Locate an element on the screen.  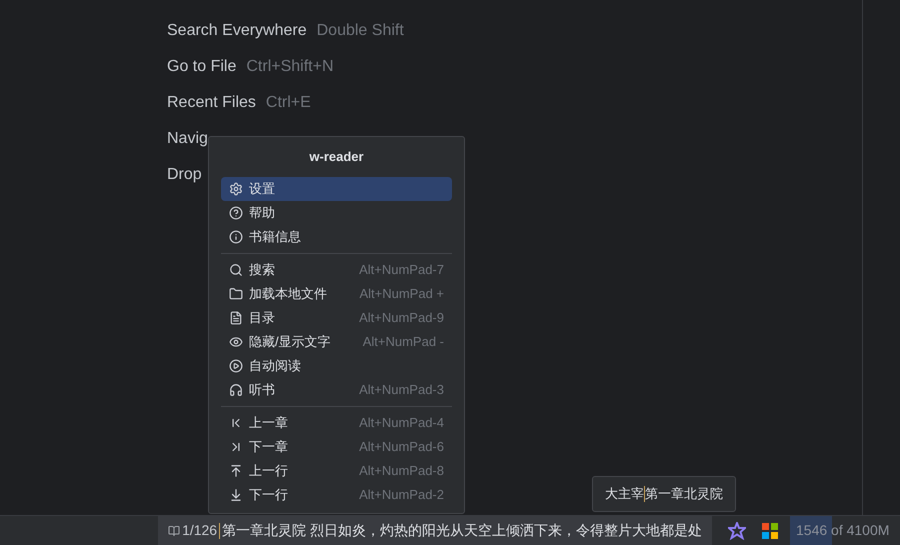
menu-item: 下一行 Alt+NumPad-2 is located at coordinates (336, 495).